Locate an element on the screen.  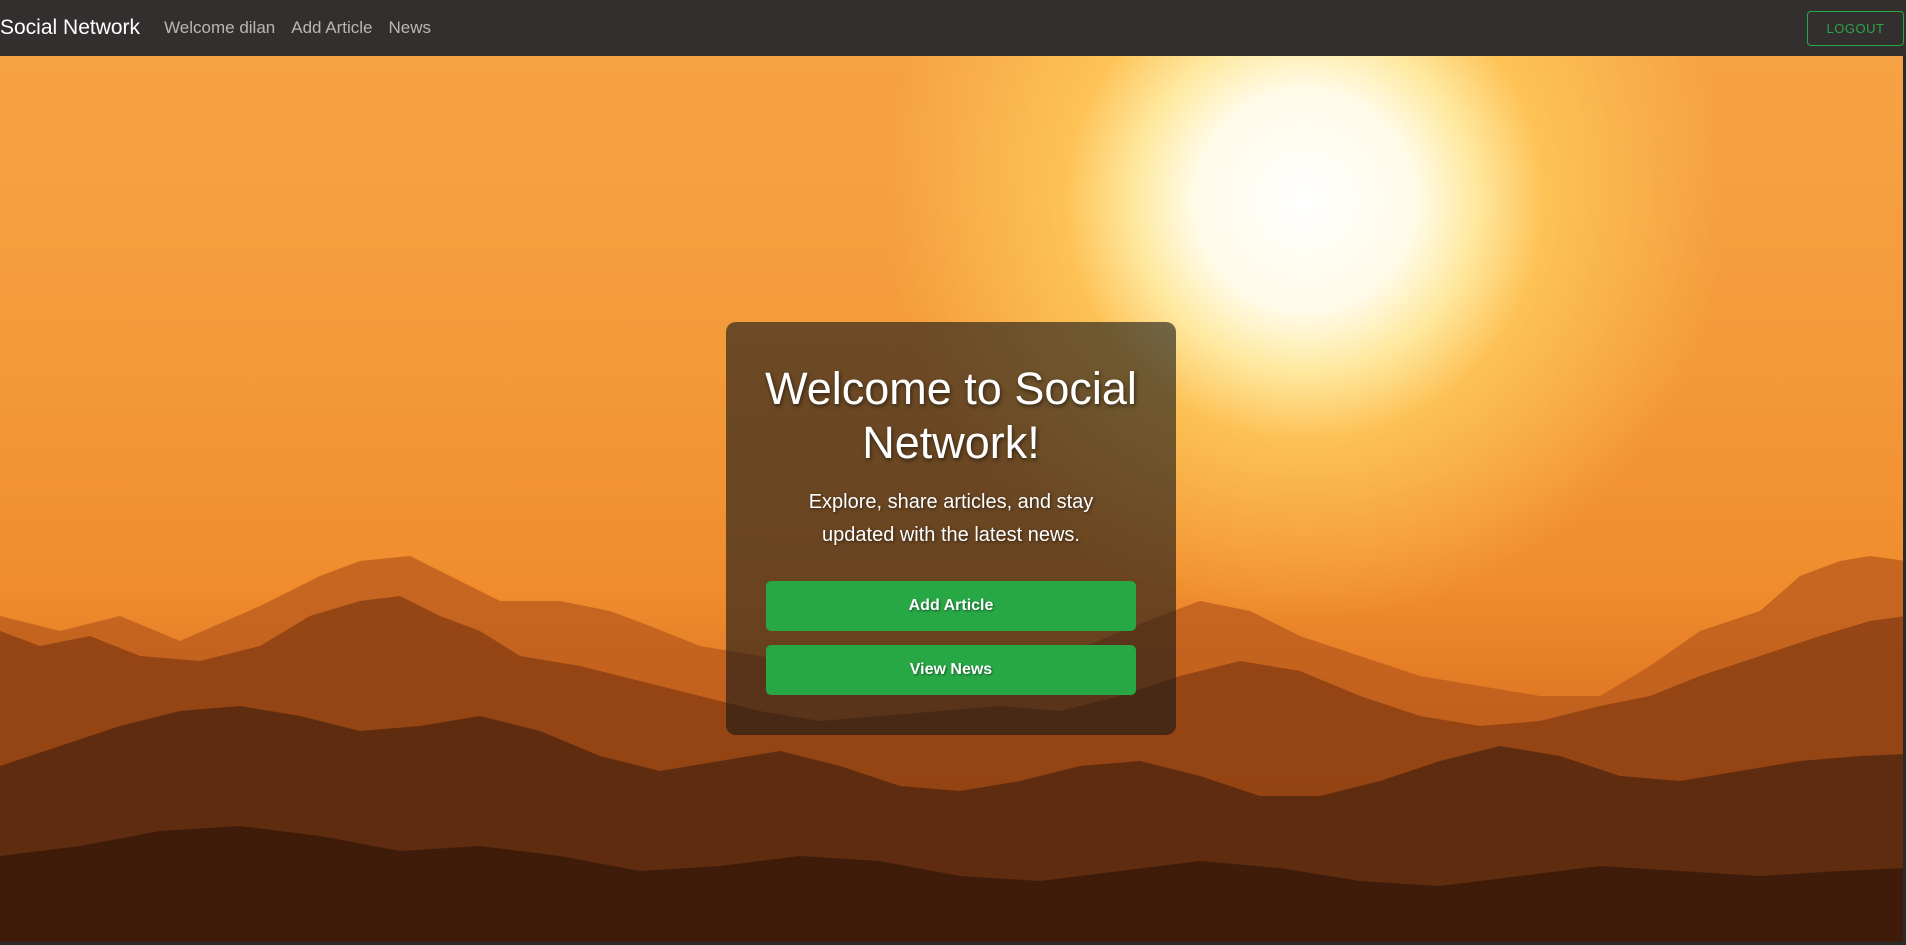
brand-link: Social Network is located at coordinates (70, 28).